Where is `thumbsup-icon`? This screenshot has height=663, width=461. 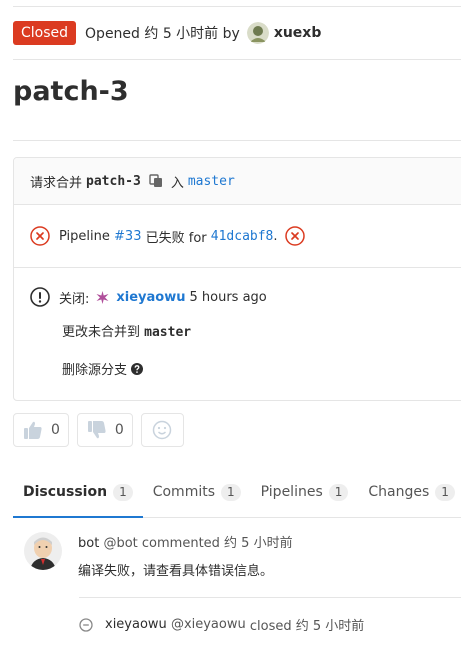 thumbsup-icon is located at coordinates (33, 430).